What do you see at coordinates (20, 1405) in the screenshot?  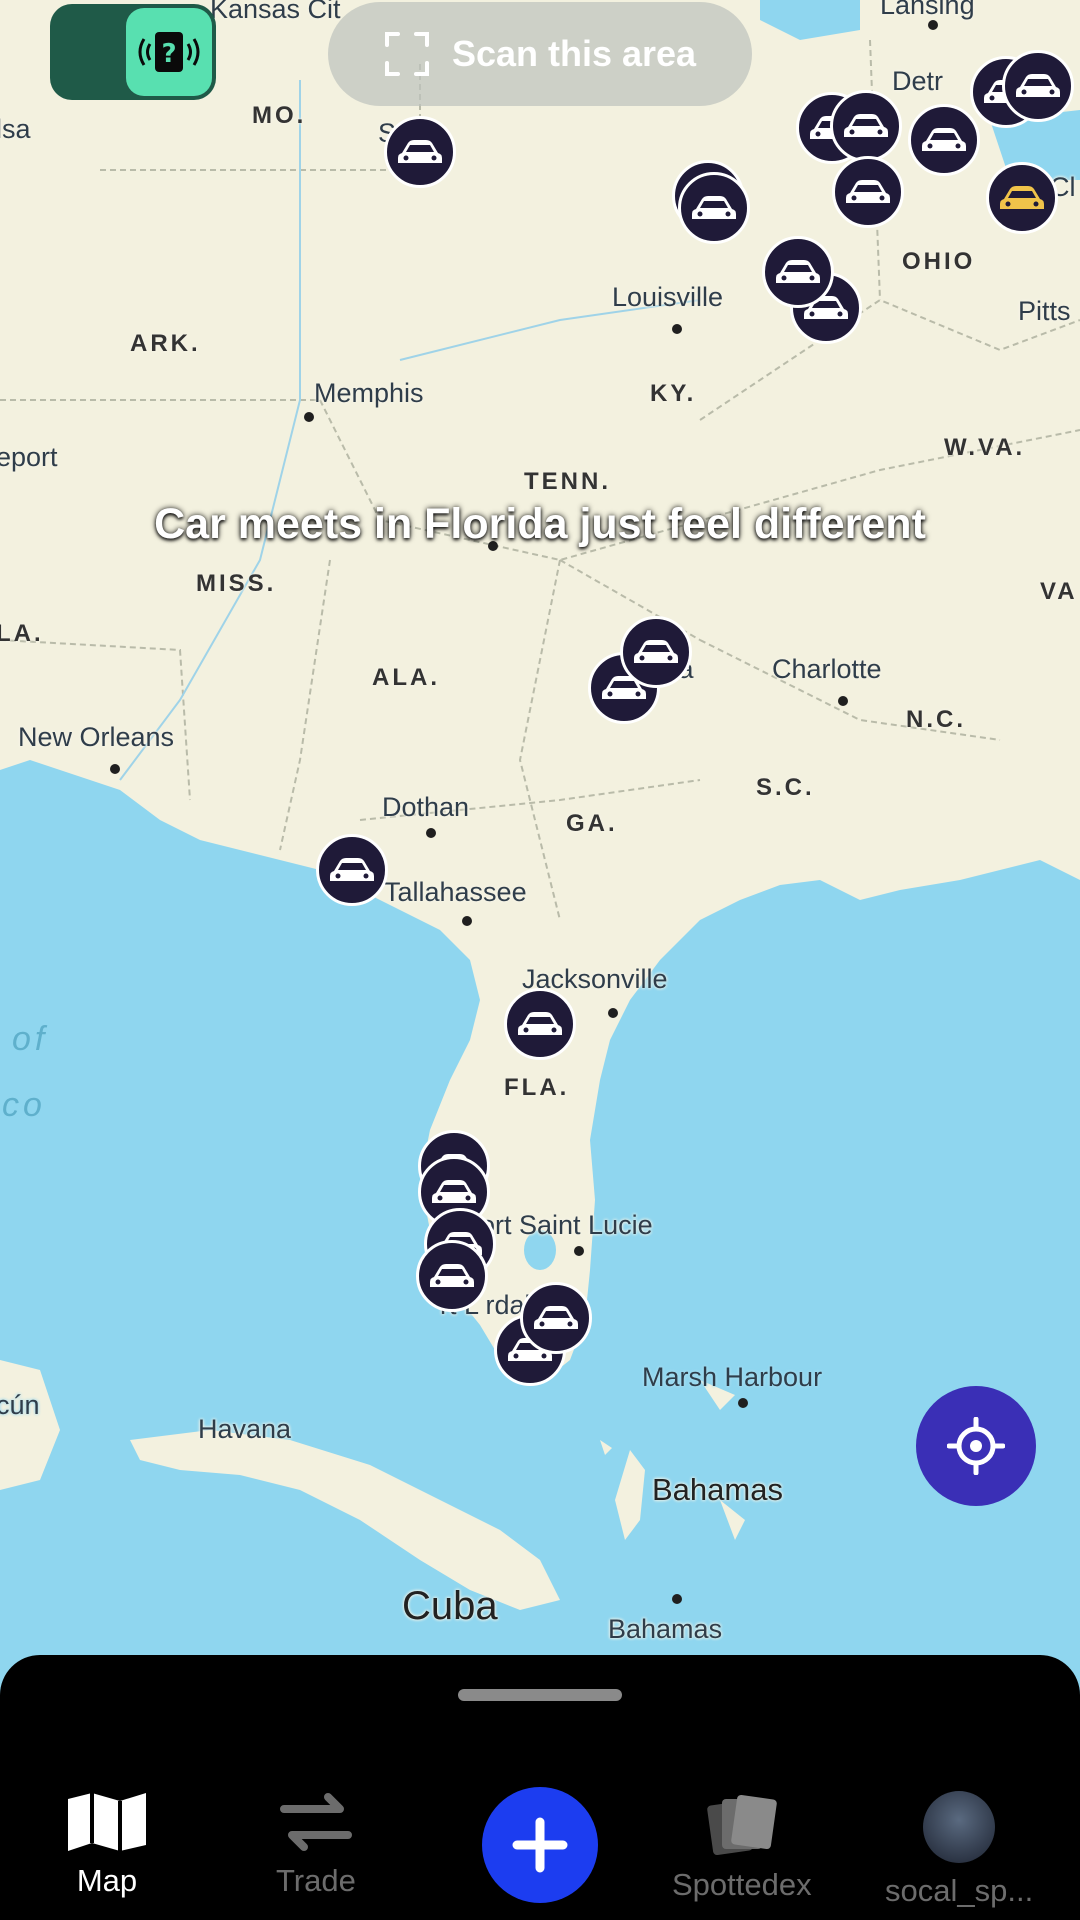 I see `map-label-cancun: cún` at bounding box center [20, 1405].